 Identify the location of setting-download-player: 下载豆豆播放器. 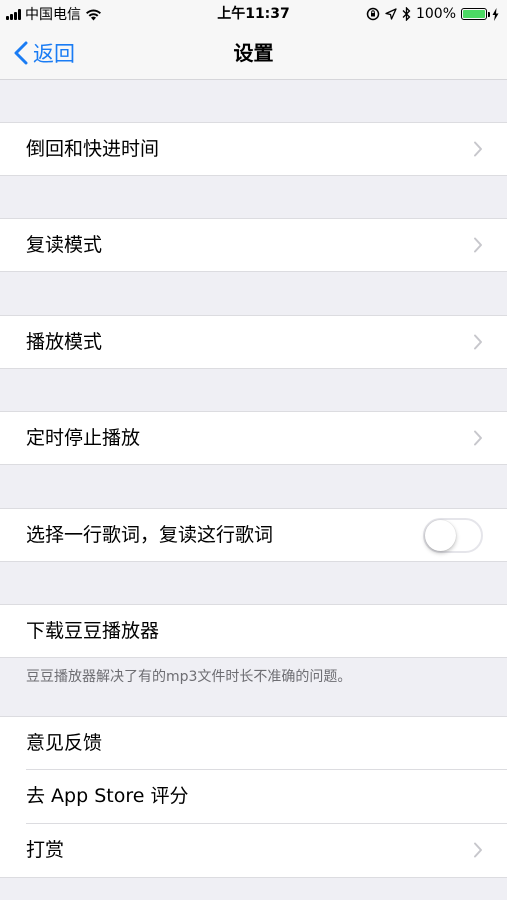
(253, 631).